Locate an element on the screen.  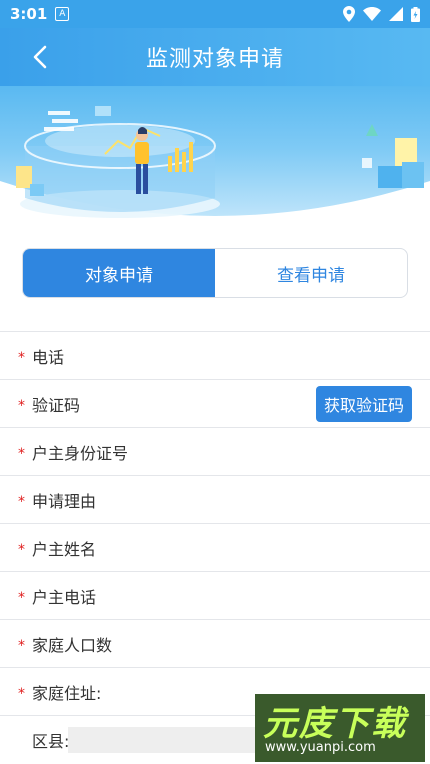
status-bar: 3:01 A is located at coordinates (215, 14).